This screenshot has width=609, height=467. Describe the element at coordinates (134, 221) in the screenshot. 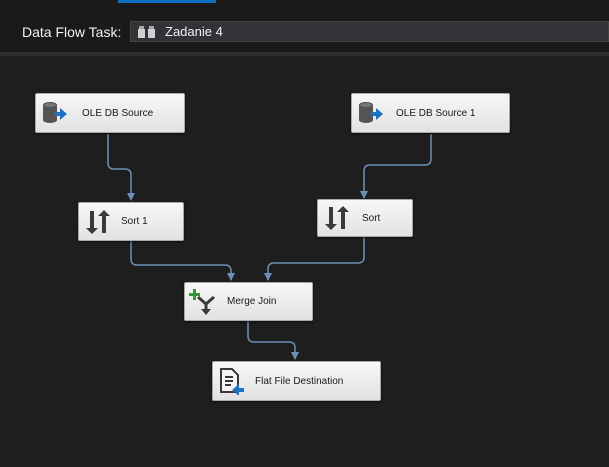

I see `sort-1-label: Sort 1` at that location.